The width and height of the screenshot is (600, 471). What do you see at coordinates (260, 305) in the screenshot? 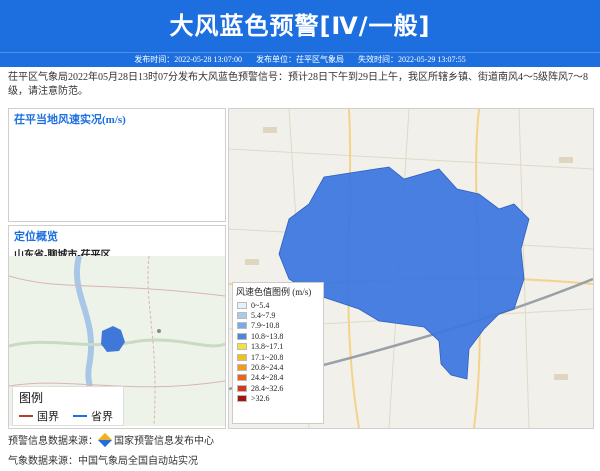
I see `legend-label: 0~5.4` at bounding box center [260, 305].